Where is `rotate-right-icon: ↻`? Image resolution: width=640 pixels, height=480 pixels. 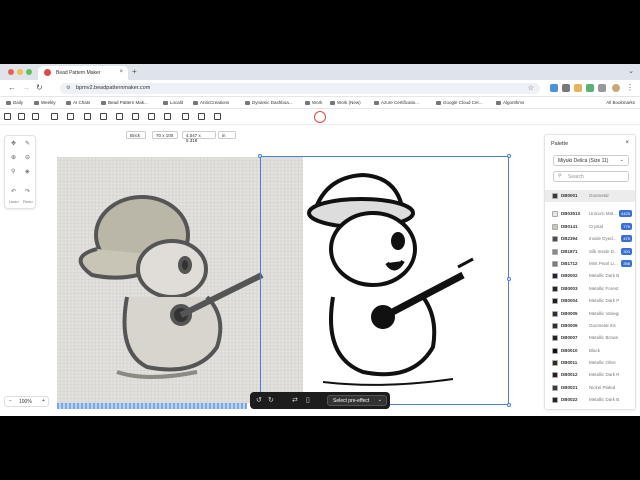 rotate-right-icon: ↻ is located at coordinates (271, 400).